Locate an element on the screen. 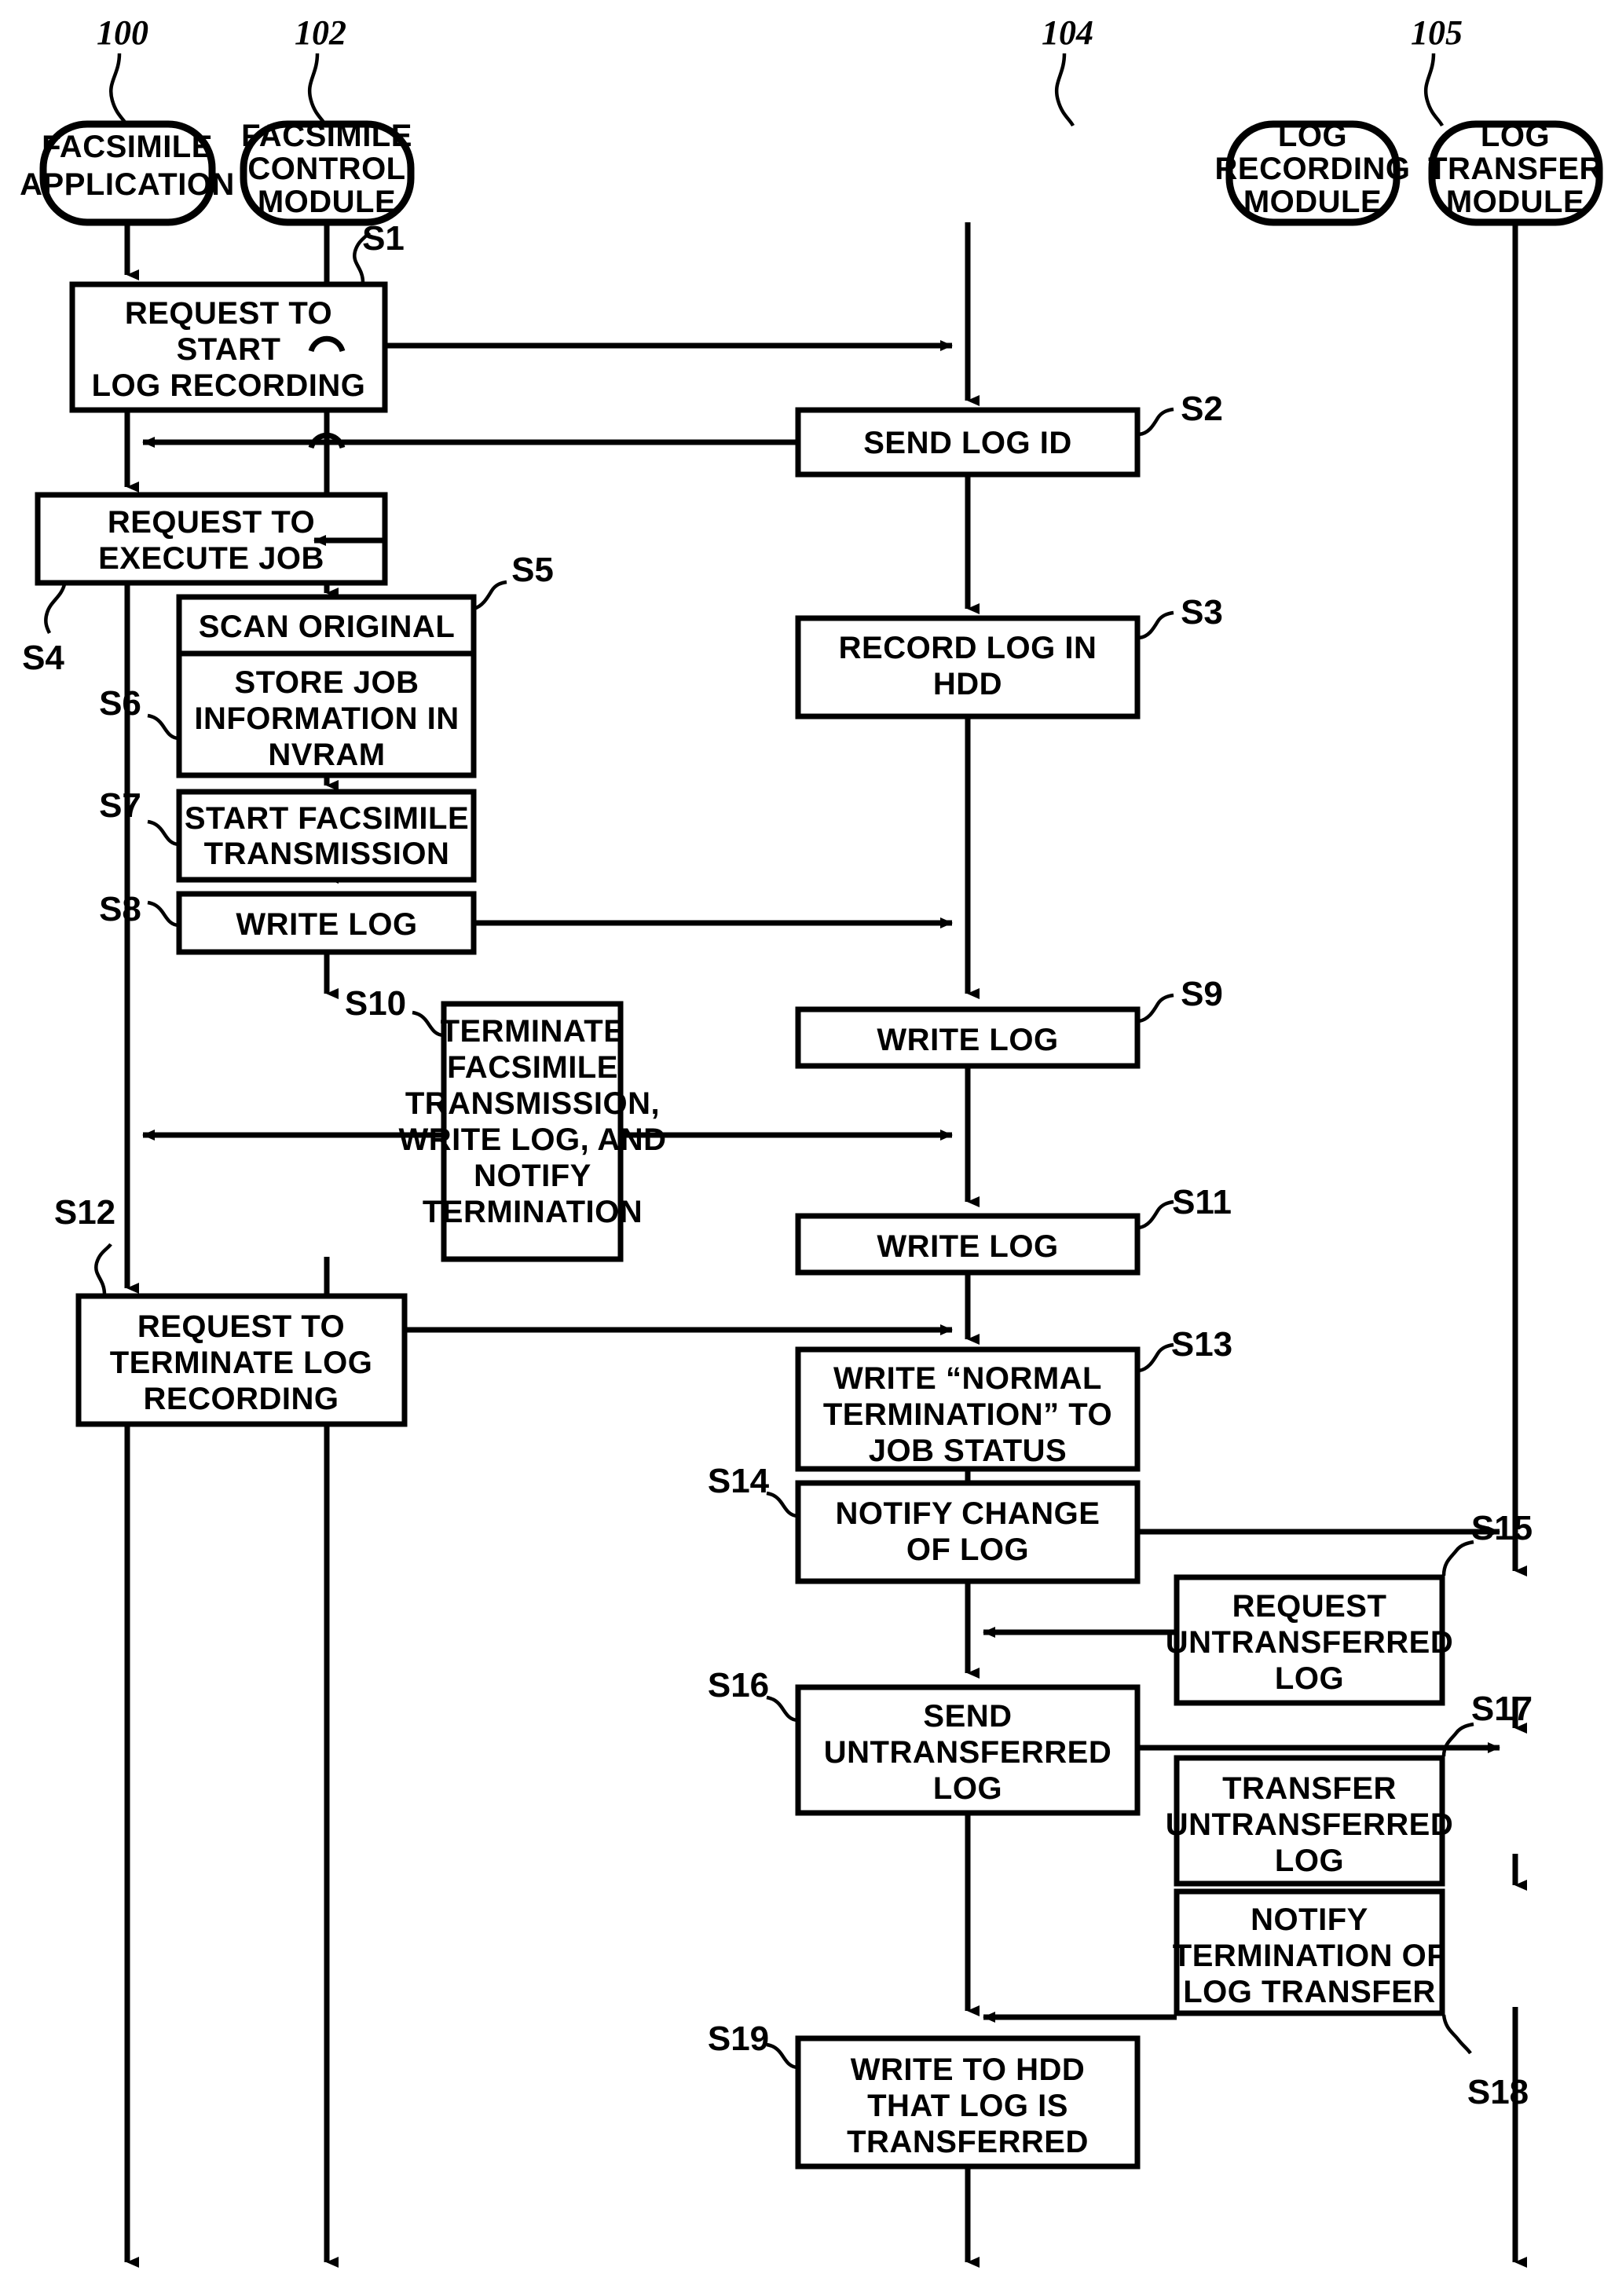  step-s8: WRITE LOG S8 is located at coordinates (288, 922).